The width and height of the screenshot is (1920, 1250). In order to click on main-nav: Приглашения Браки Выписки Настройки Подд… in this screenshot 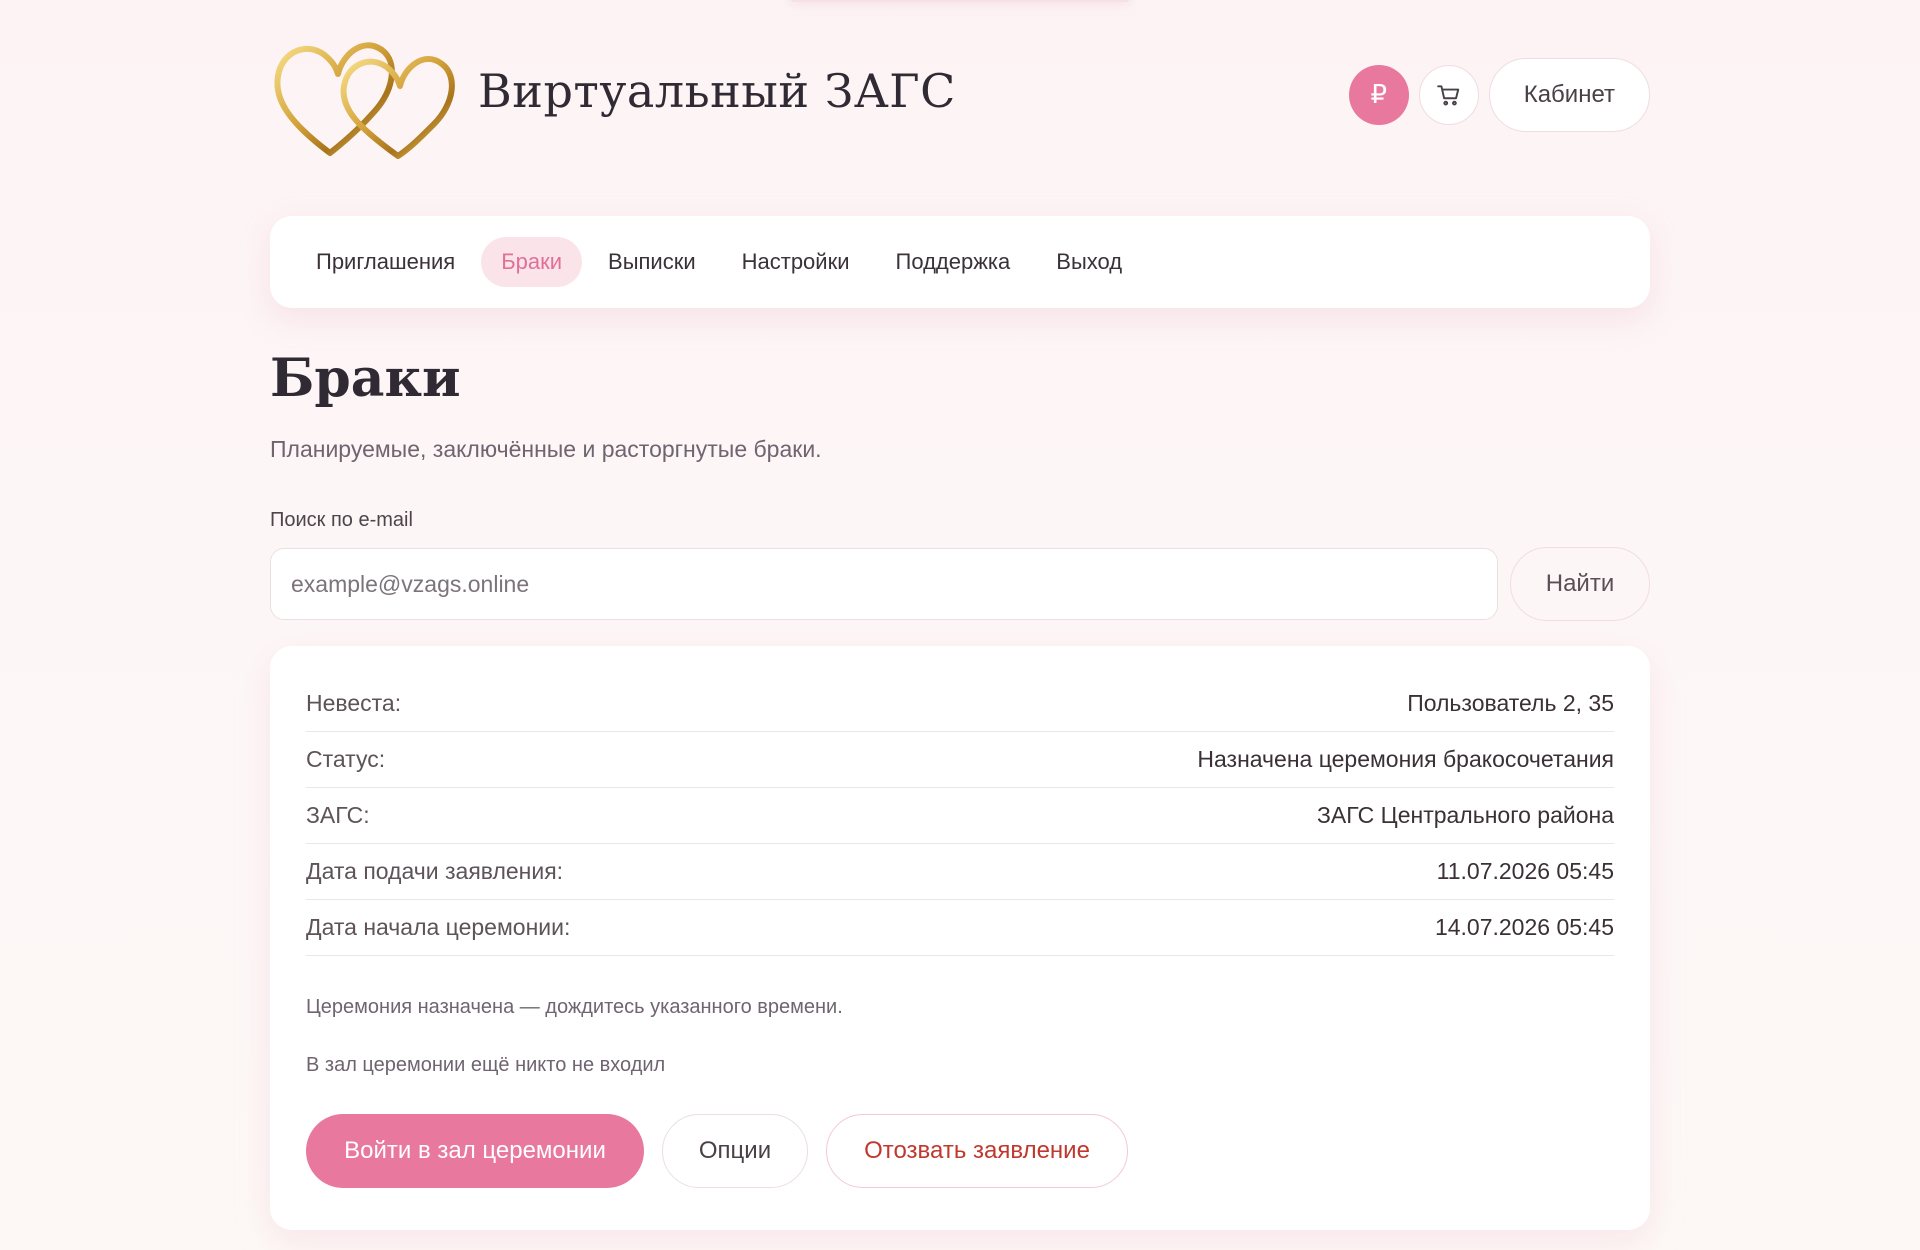, I will do `click(960, 262)`.